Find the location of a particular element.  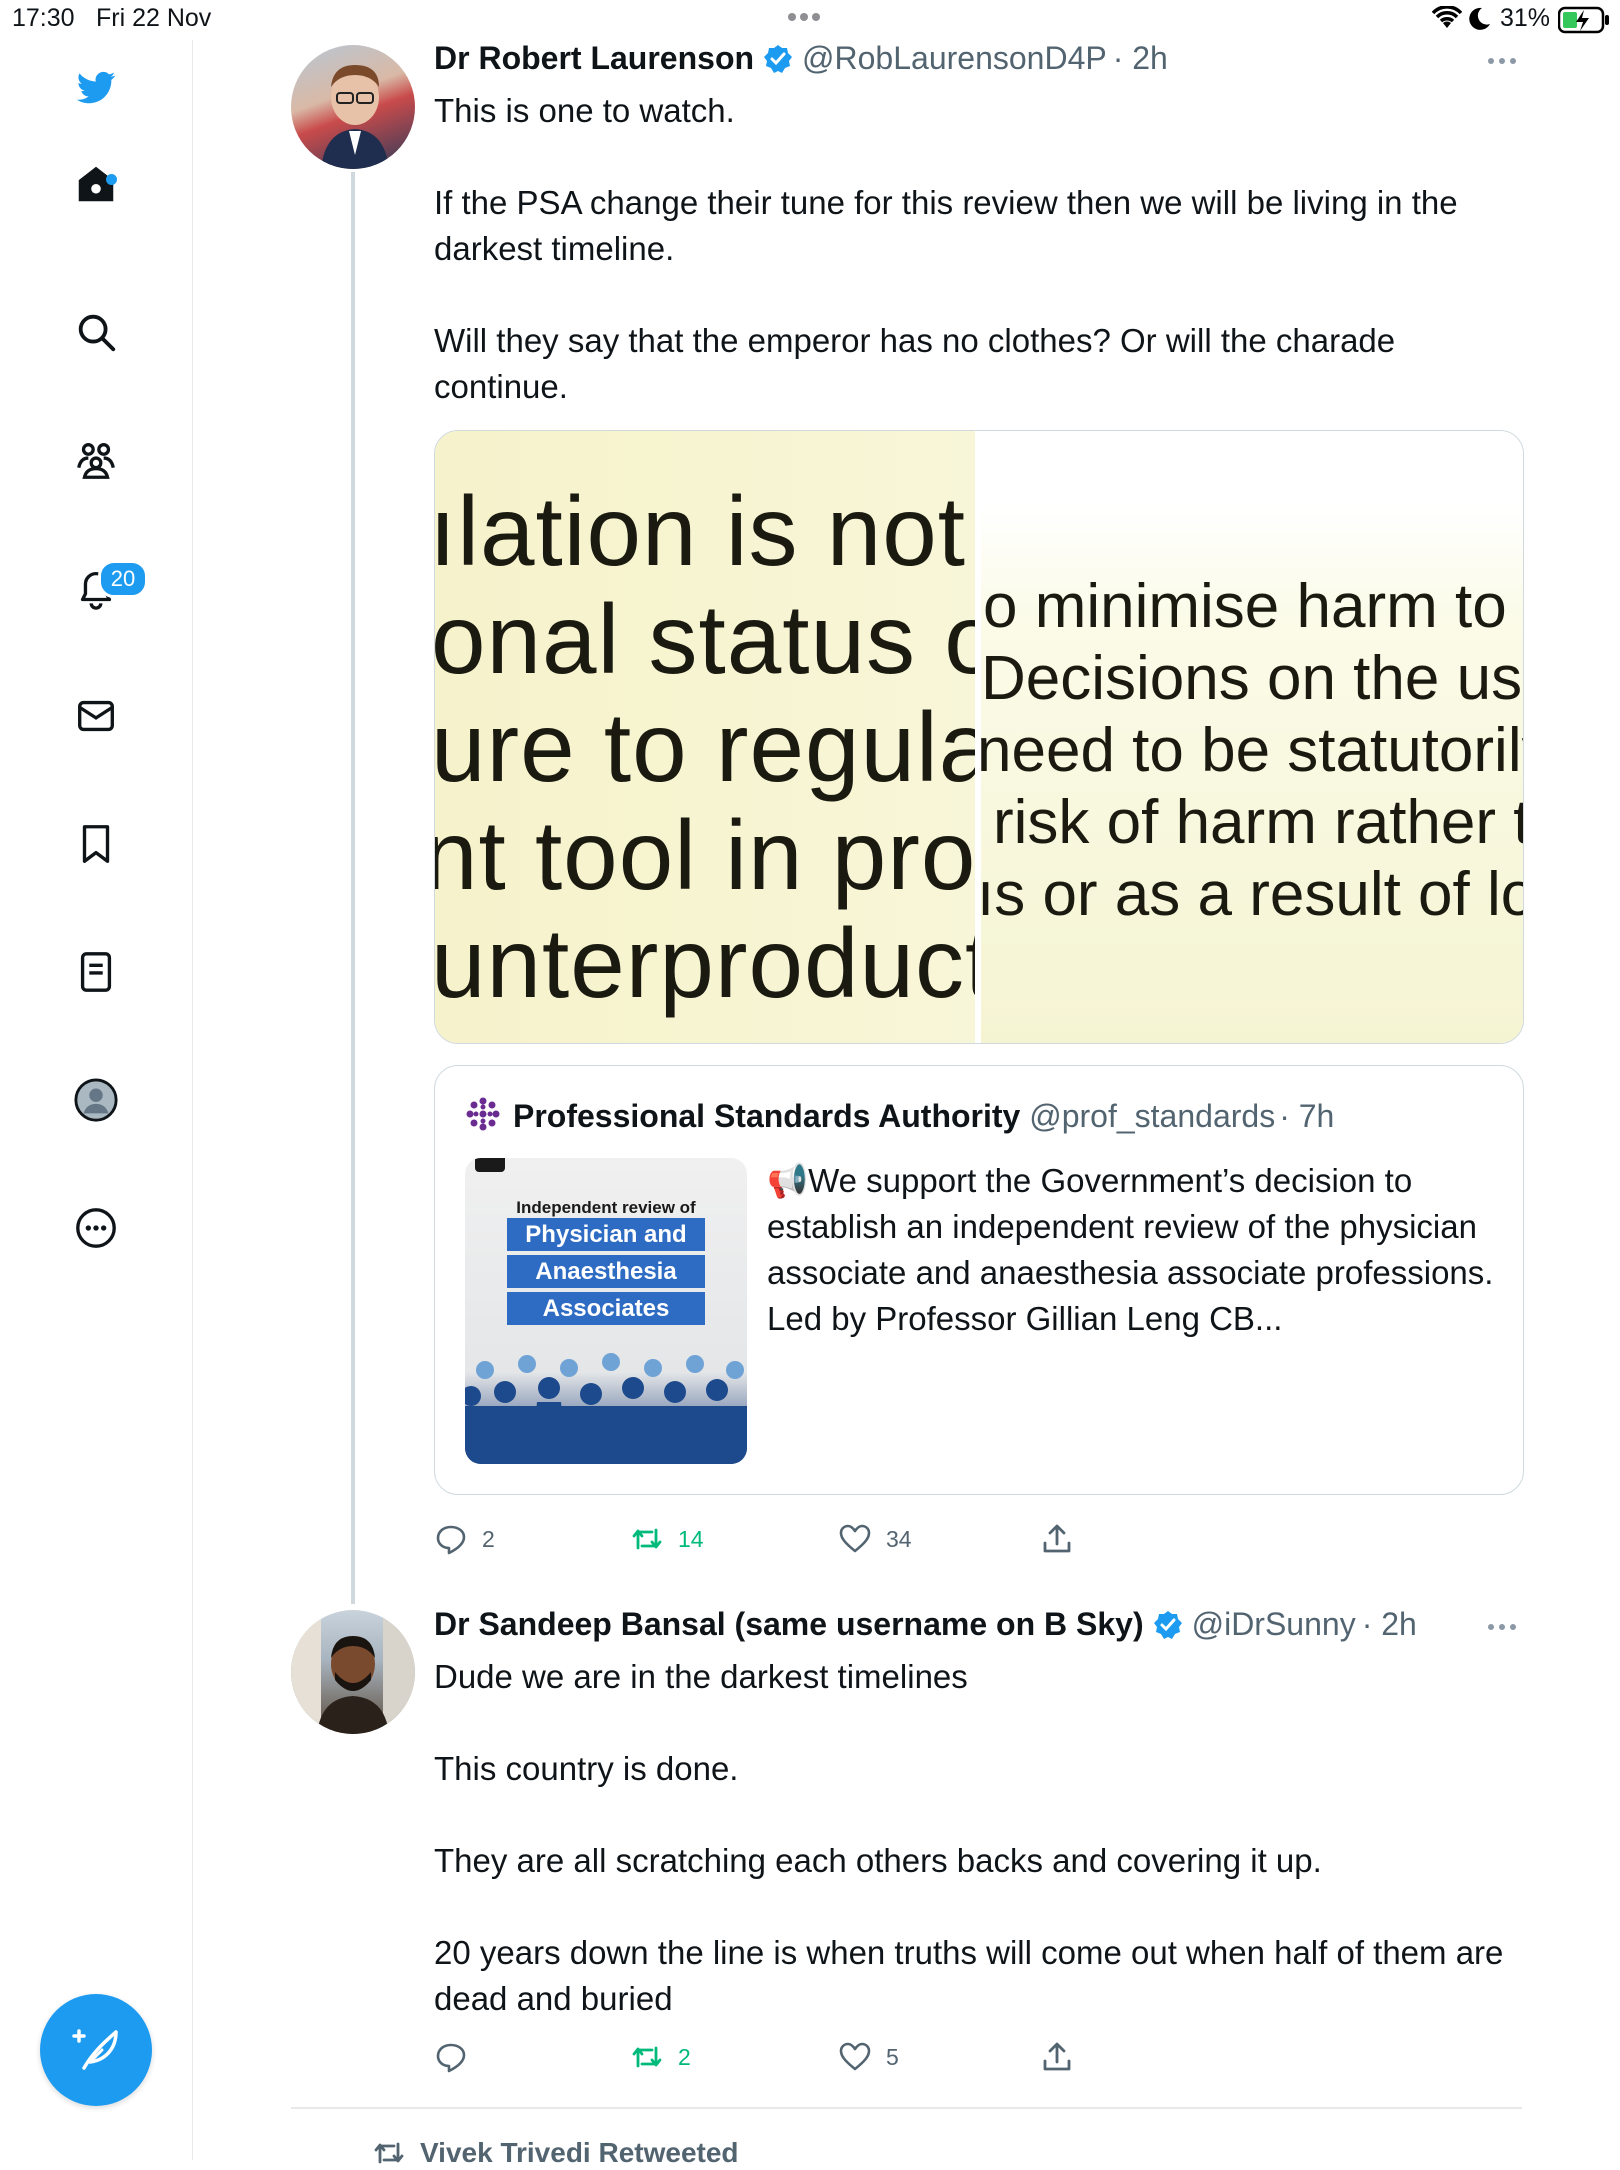

tweet-actions: 2 14 34 is located at coordinates (884, 1542).